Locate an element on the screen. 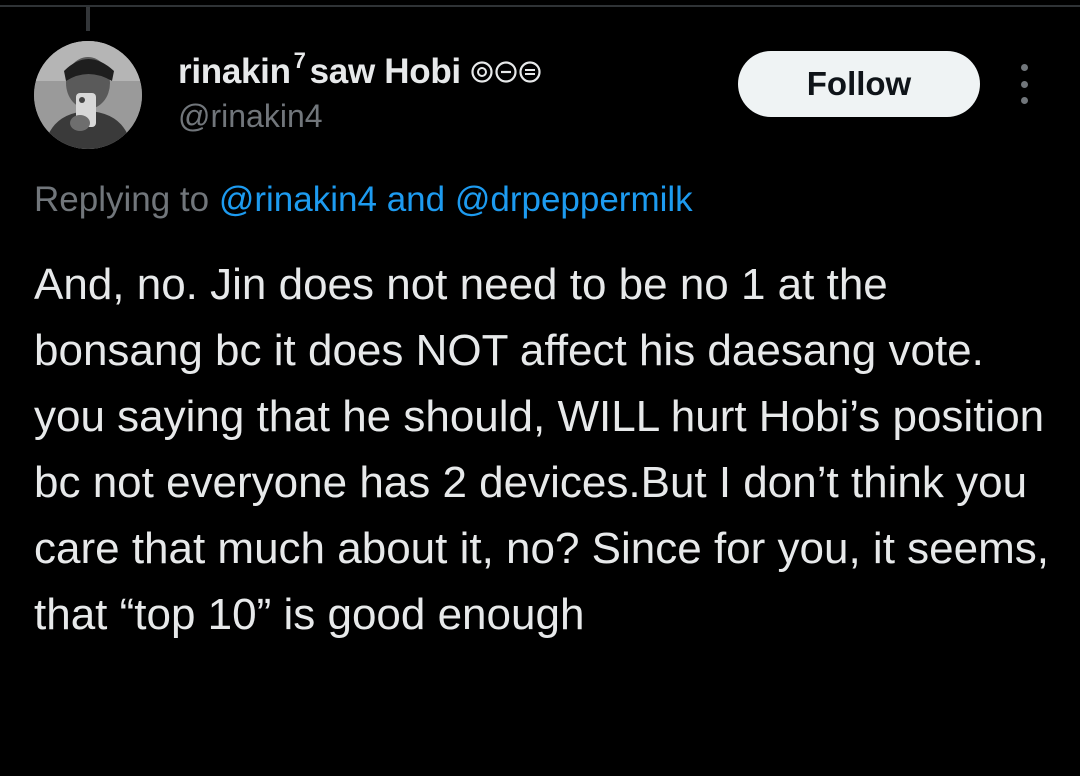 The height and width of the screenshot is (776, 1080). reply-mention-joiner: and is located at coordinates (416, 199).